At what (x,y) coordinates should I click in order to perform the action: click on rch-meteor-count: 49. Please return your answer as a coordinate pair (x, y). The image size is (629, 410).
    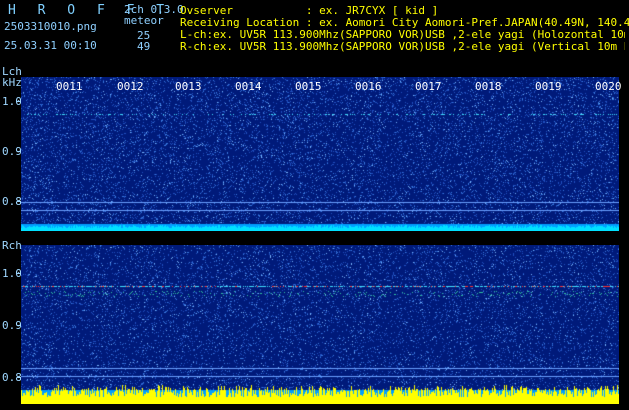
    Looking at the image, I should click on (144, 46).